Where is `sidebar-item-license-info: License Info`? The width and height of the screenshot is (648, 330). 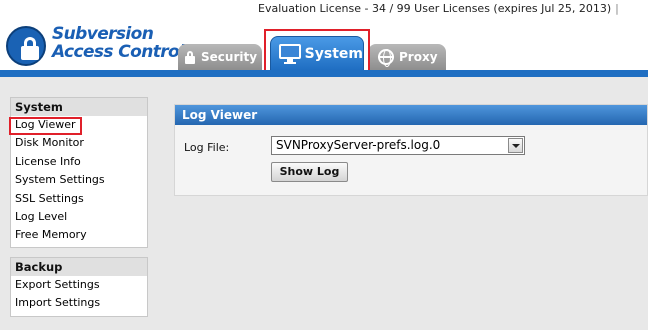 sidebar-item-license-info: License Info is located at coordinates (79, 162).